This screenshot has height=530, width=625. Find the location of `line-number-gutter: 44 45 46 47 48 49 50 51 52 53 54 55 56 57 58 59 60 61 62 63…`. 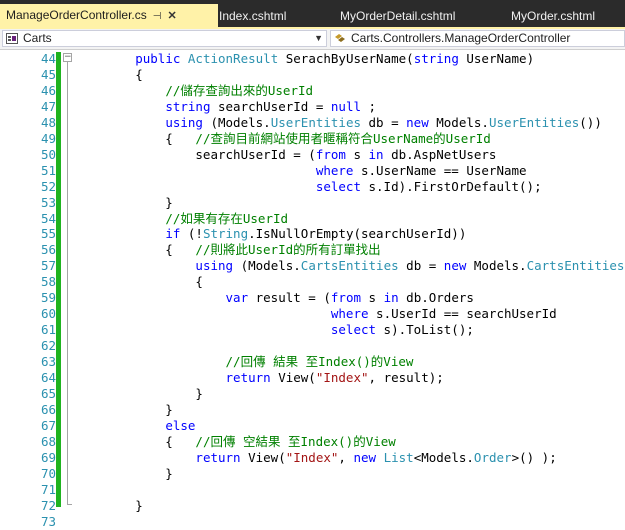

line-number-gutter: 44 45 46 47 48 49 50 51 52 53 54 55 56 57 58 59 60 61 62 63… is located at coordinates (30, 289).